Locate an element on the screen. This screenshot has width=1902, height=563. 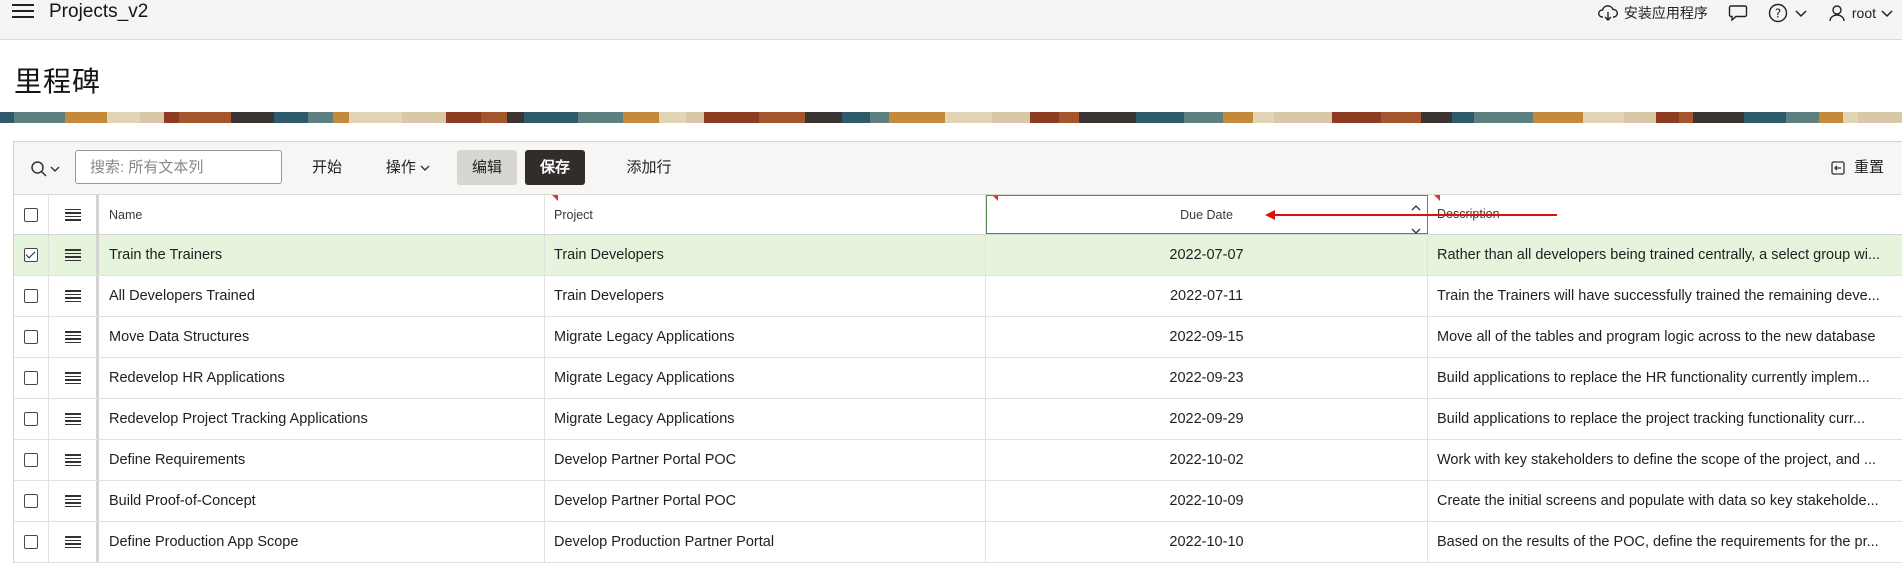
add-row-button: 添加行 is located at coordinates (649, 167).